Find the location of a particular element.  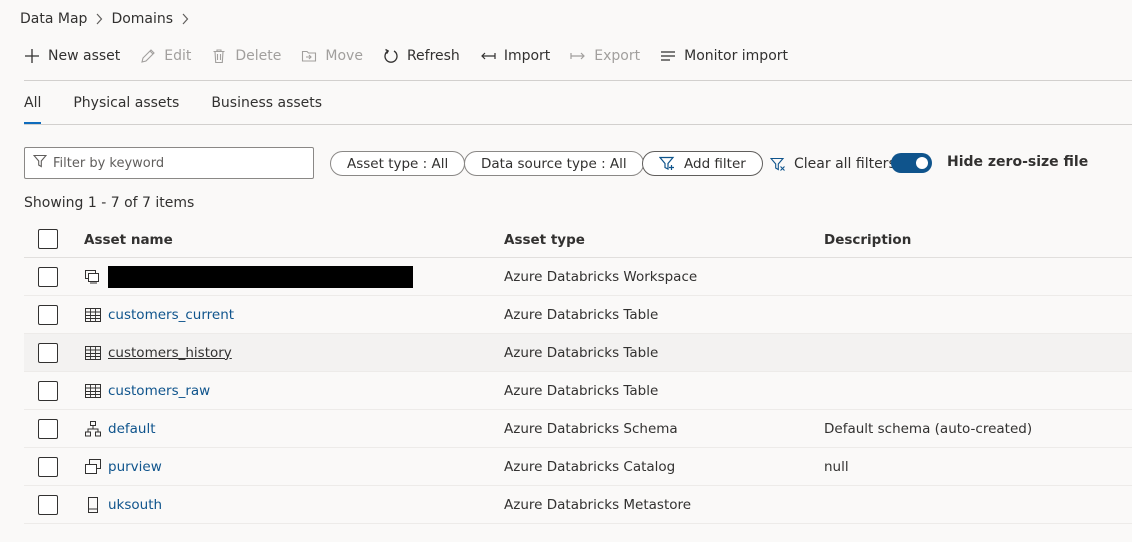

refresh-icon is located at coordinates (391, 56).